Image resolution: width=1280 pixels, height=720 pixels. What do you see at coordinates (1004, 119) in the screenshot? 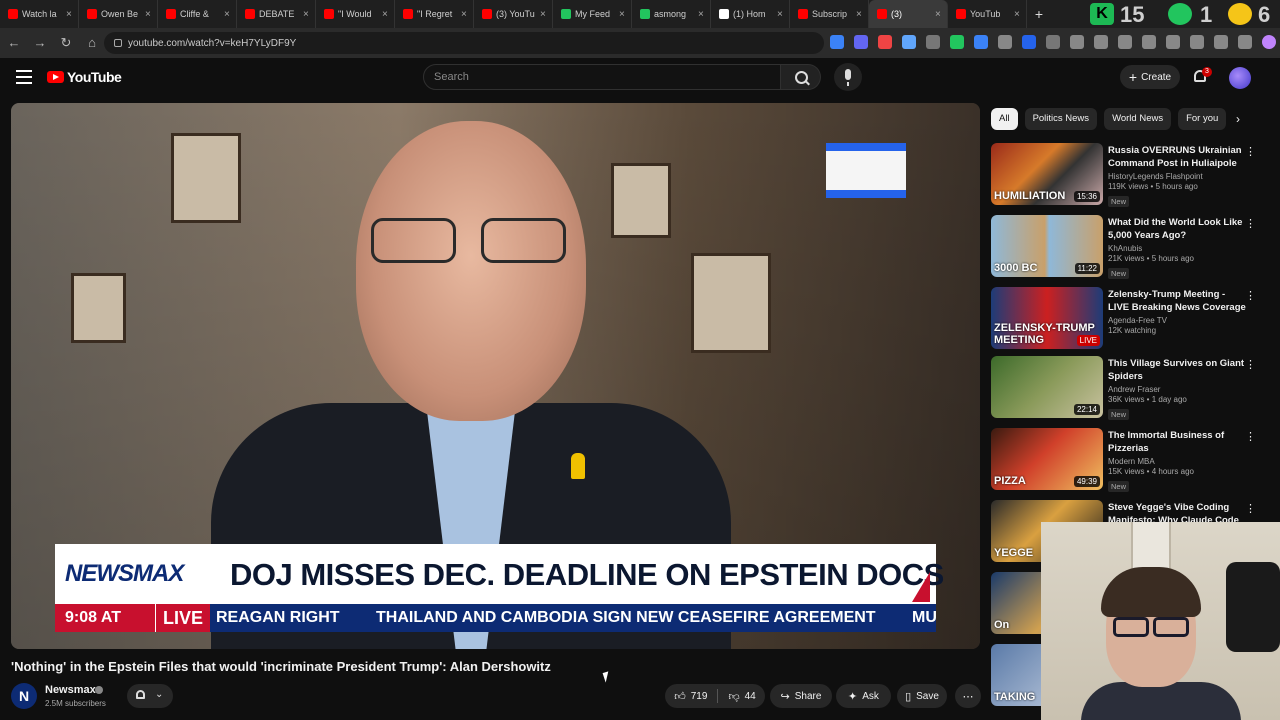
I see `chip-all: All` at bounding box center [1004, 119].